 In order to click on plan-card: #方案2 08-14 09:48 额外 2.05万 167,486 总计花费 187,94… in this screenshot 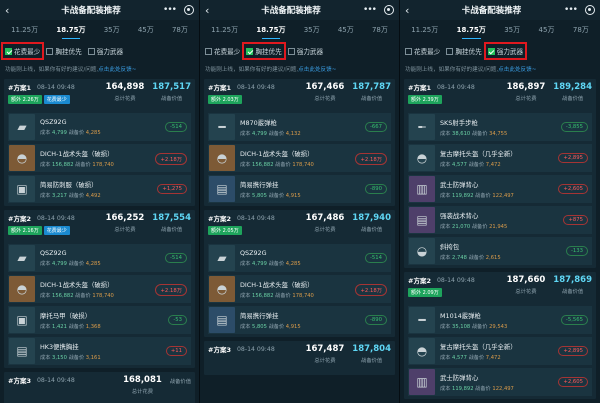, I will do `click(299, 273)`.